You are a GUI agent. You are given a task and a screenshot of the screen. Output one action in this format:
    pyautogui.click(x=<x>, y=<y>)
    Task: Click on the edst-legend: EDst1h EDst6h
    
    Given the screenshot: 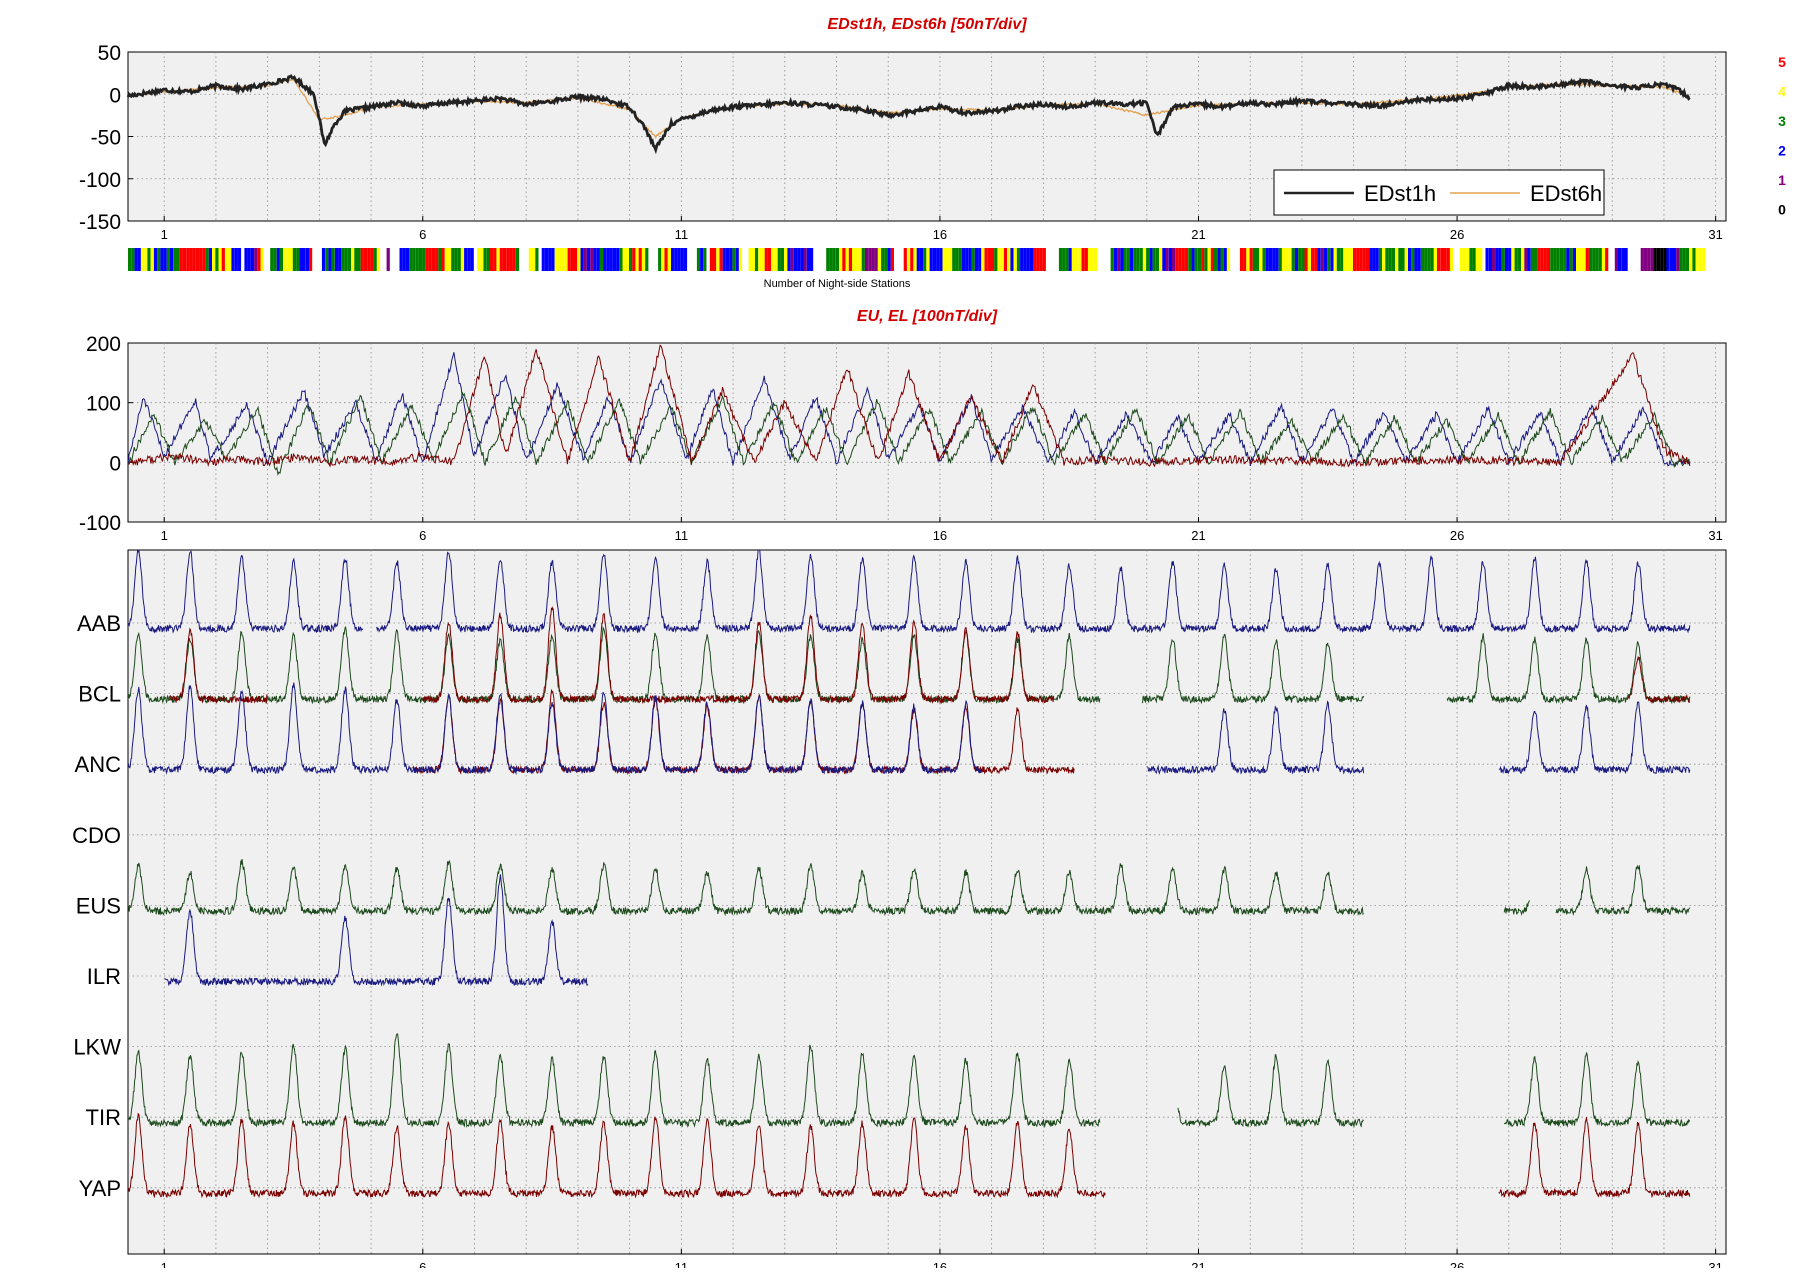 What is the action you would take?
    pyautogui.click(x=1439, y=192)
    